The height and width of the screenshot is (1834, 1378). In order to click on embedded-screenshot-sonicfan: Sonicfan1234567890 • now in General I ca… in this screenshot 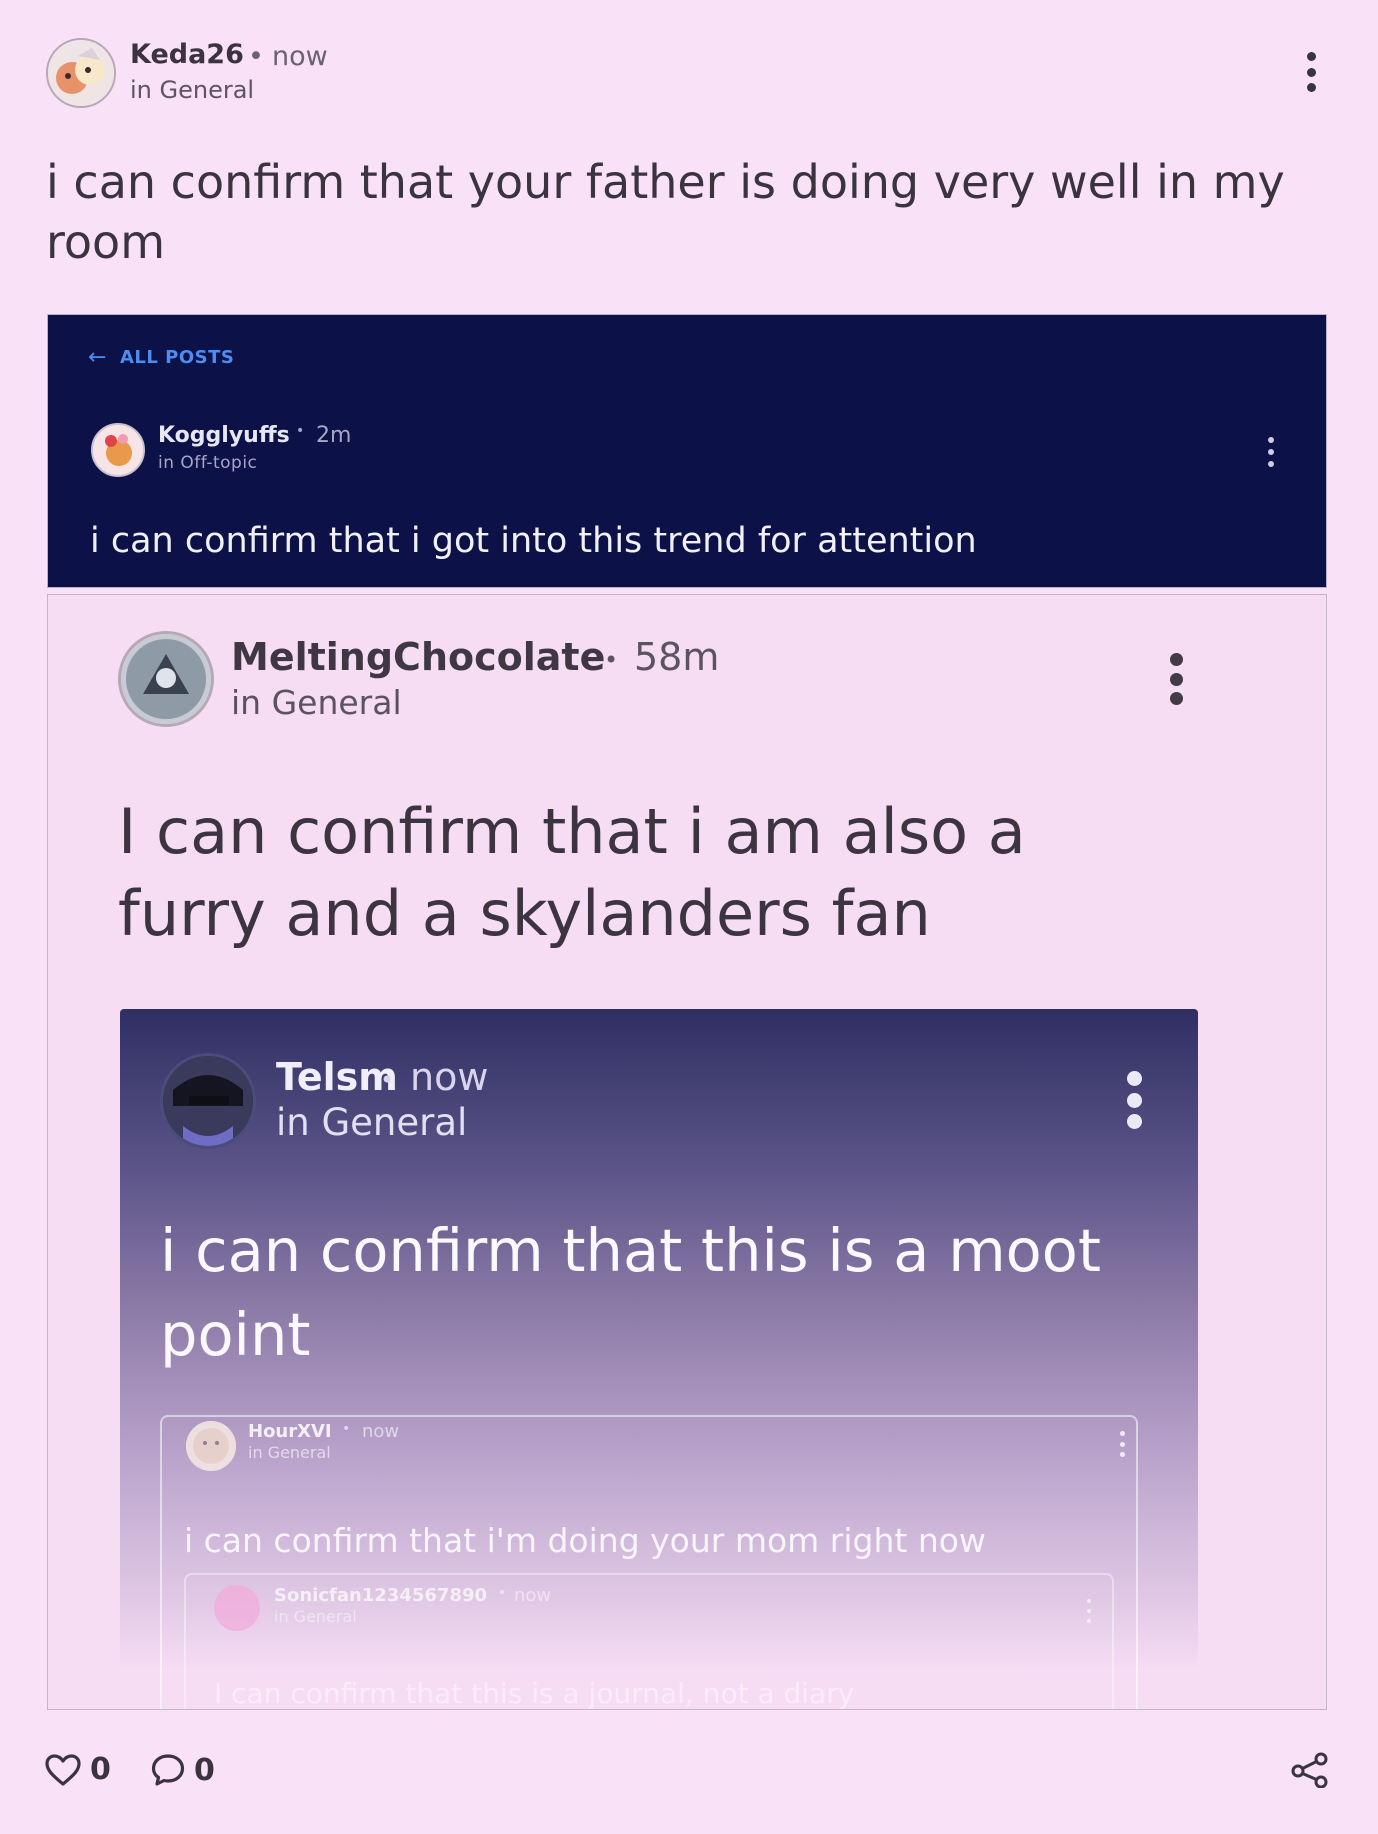, I will do `click(649, 1641)`.